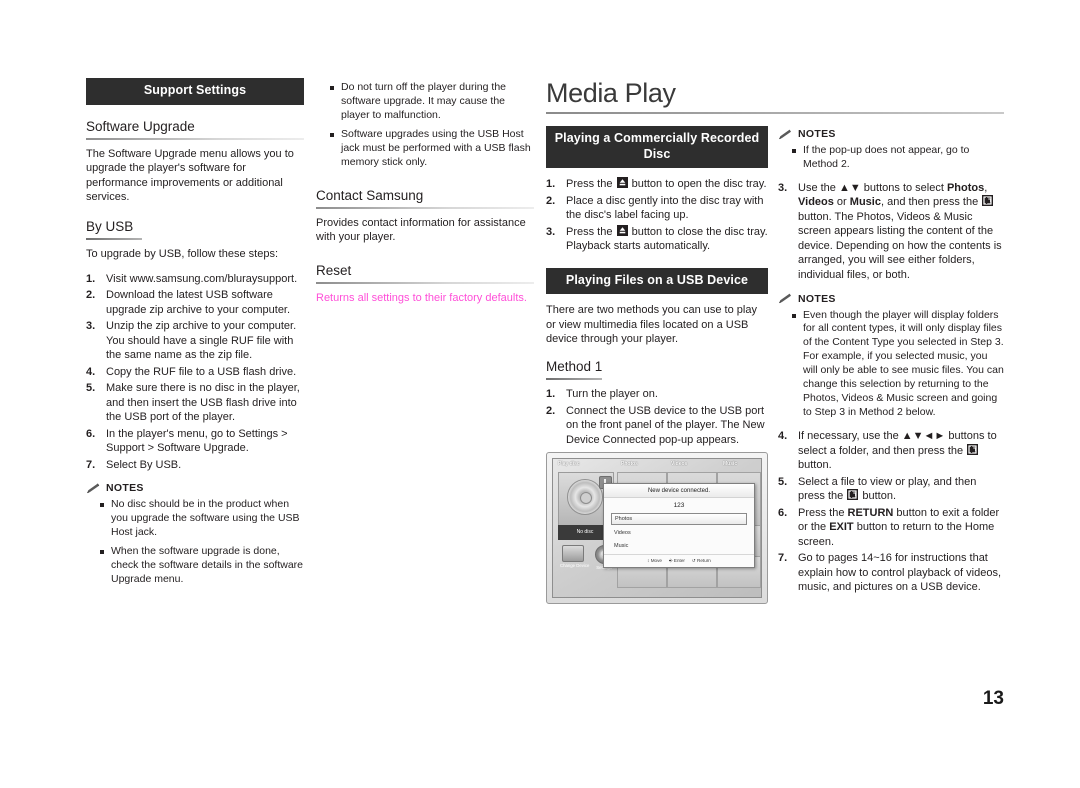 Image resolution: width=1080 pixels, height=788 pixels. Describe the element at coordinates (569, 464) in the screenshot. I see `home-label-play-disc: Play disc` at that location.